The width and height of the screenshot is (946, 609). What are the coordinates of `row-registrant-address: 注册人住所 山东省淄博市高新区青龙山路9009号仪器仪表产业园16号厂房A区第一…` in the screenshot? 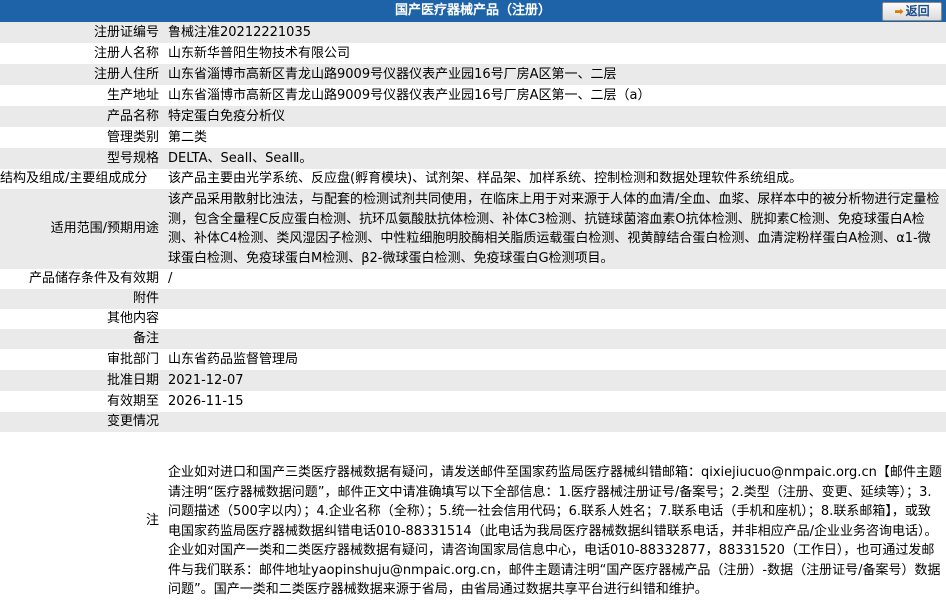 It's located at (473, 74).